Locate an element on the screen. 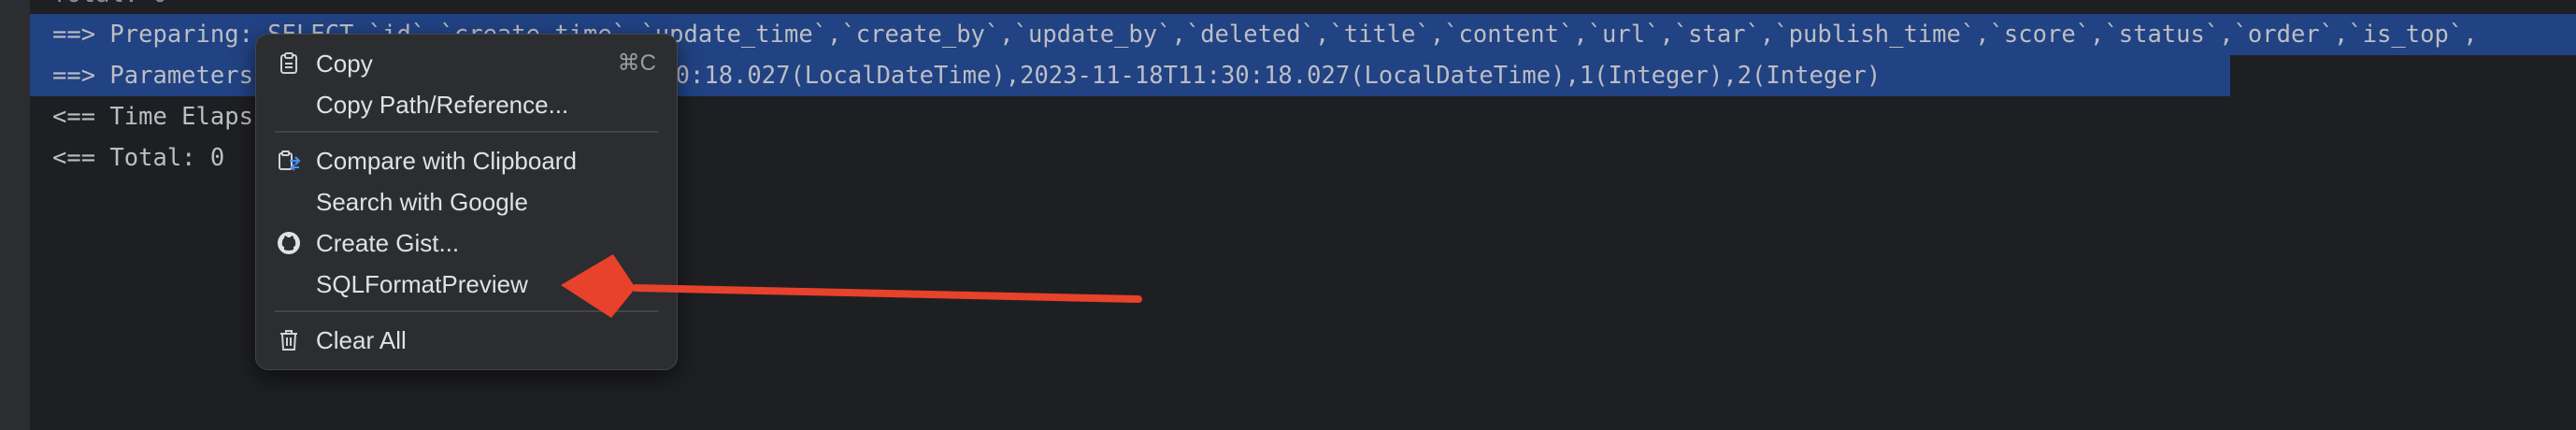 This screenshot has height=430, width=2576. arrow-head is located at coordinates (598, 286).